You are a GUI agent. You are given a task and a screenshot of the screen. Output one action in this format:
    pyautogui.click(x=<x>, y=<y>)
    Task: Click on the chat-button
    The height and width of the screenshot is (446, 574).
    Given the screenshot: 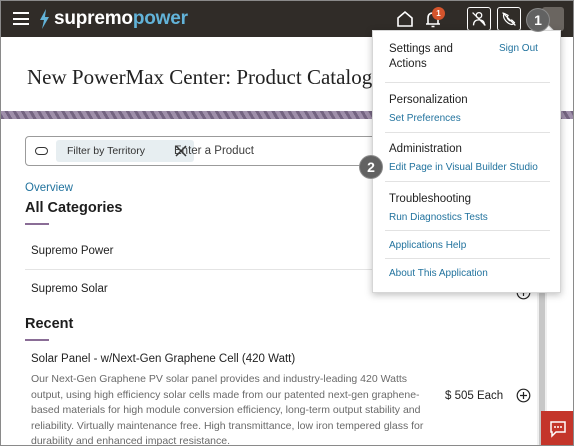 What is the action you would take?
    pyautogui.click(x=557, y=428)
    